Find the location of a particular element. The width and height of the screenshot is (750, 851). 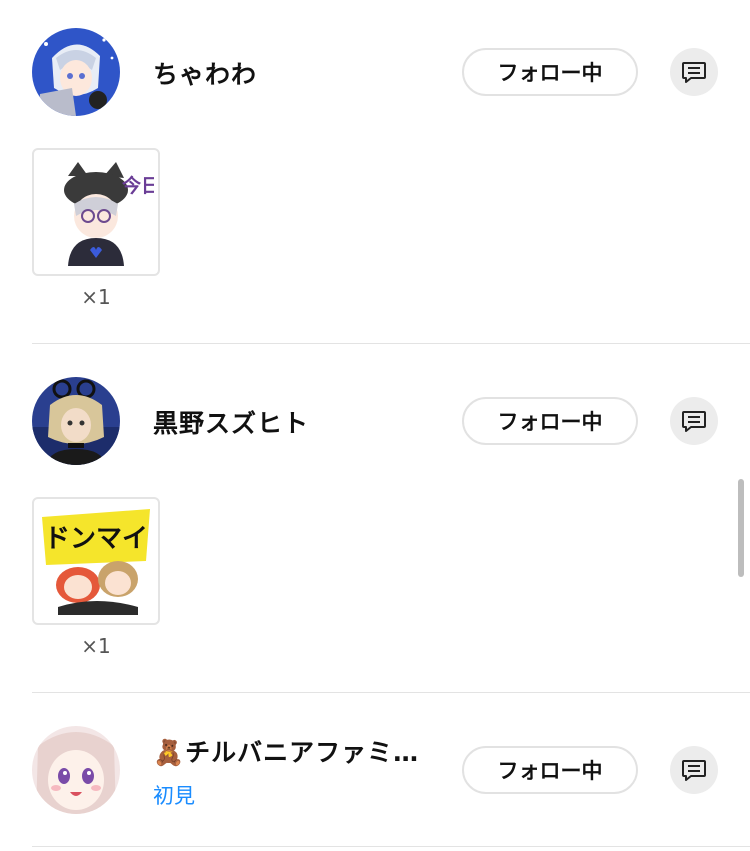

sticker-image: ドンマイ is located at coordinates (96, 562).